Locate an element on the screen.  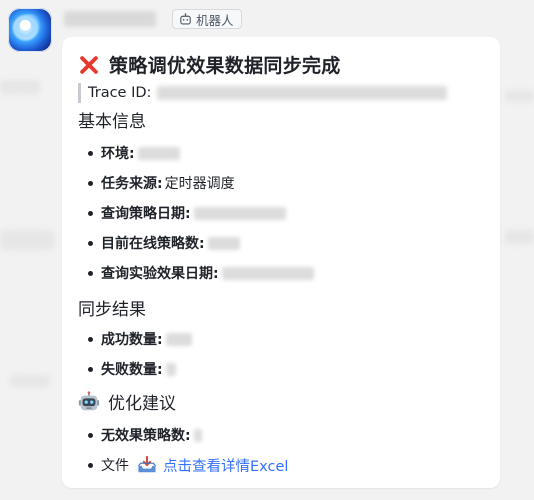
card-title: 策略调优效果数据同步完成 is located at coordinates (209, 64).